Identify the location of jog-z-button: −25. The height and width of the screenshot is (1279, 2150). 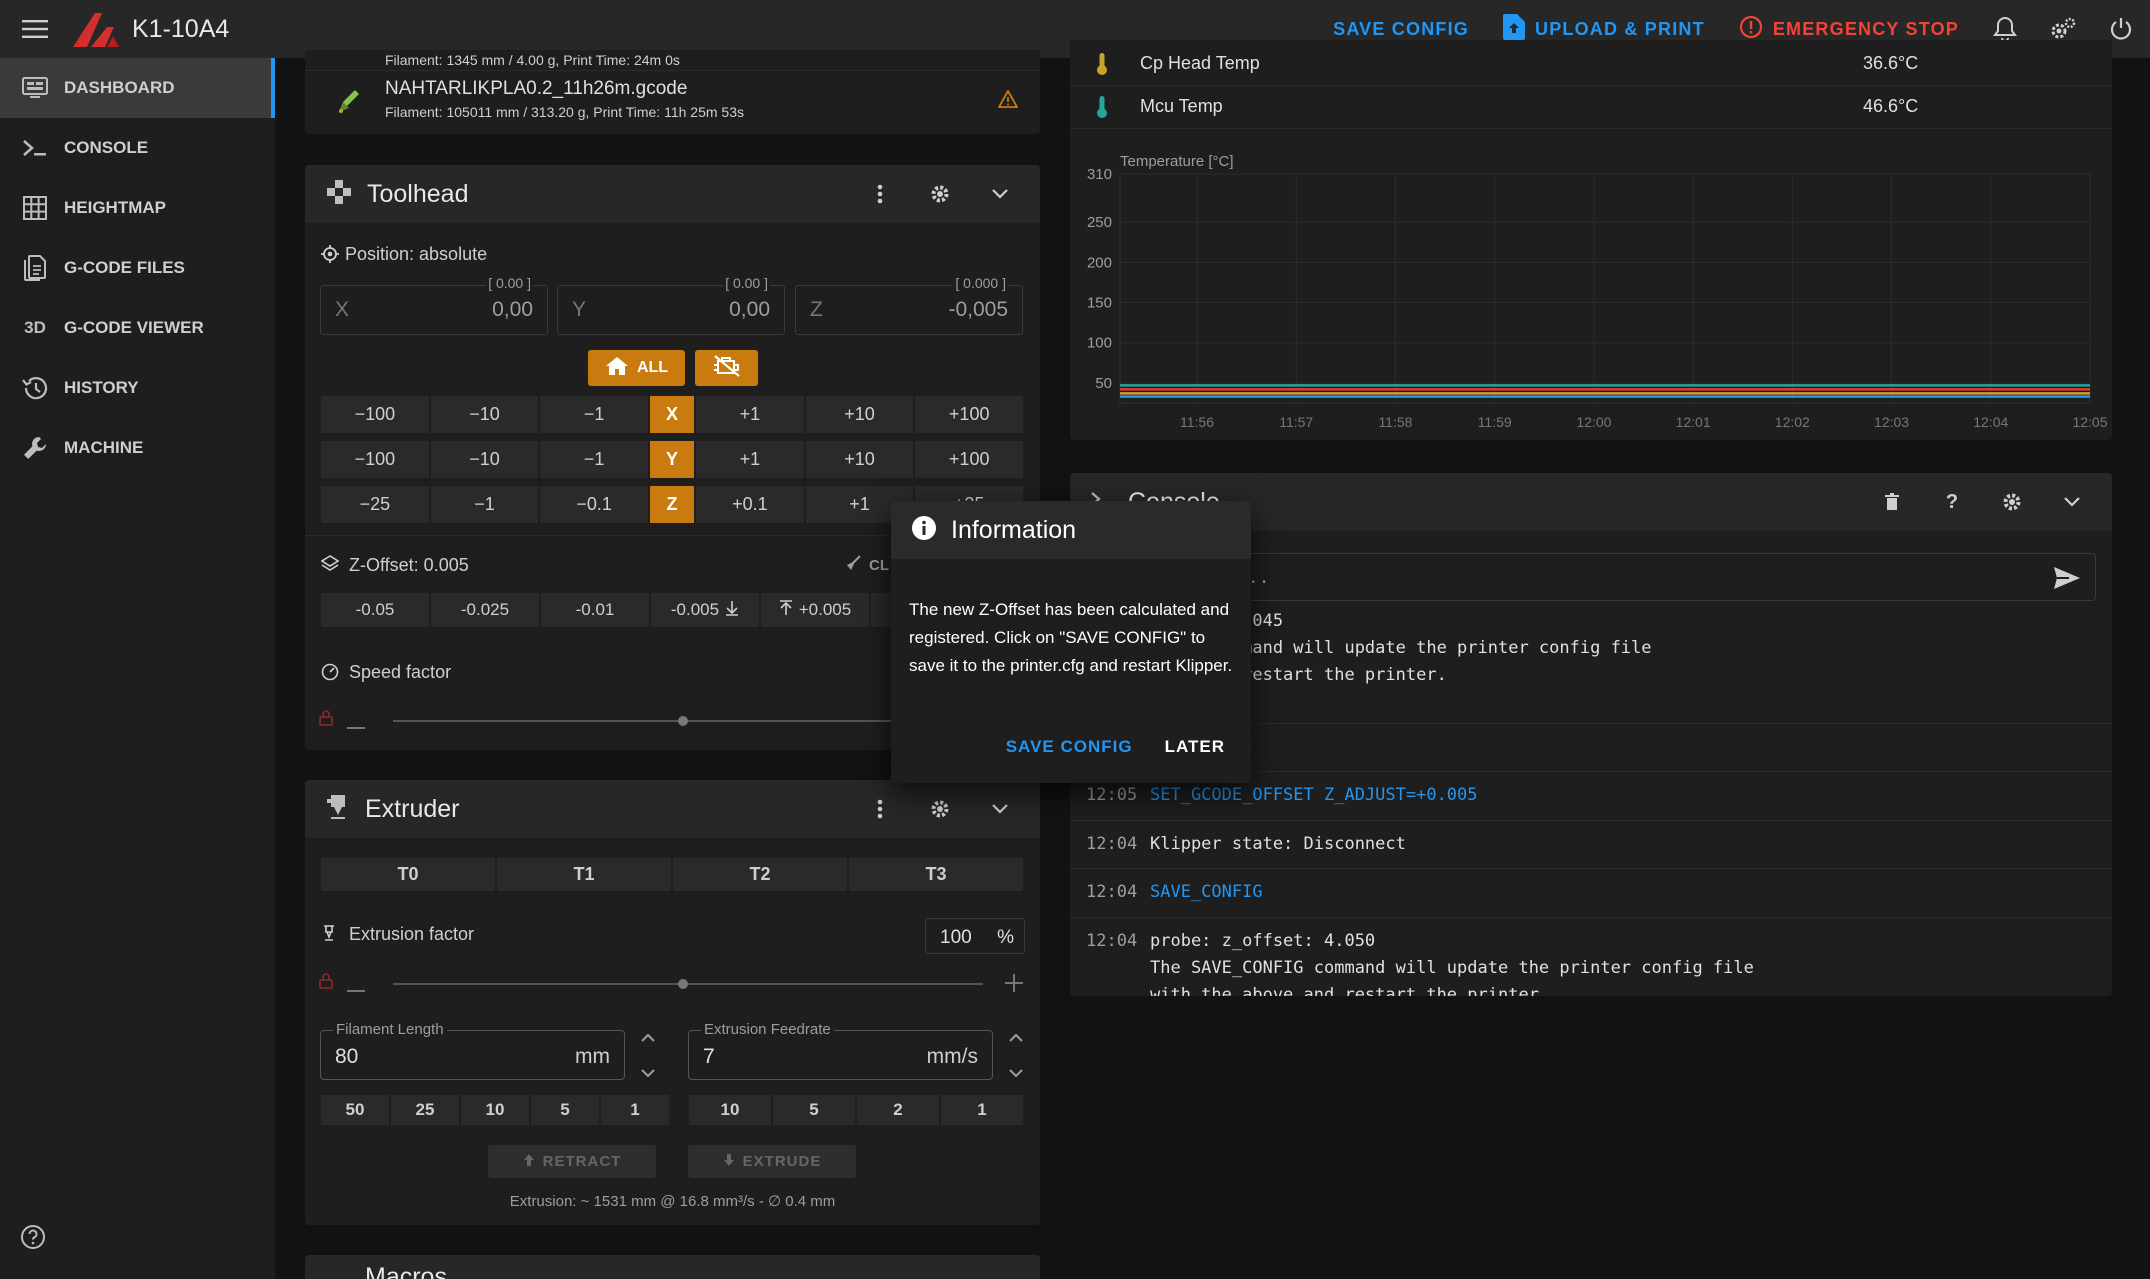
(375, 504).